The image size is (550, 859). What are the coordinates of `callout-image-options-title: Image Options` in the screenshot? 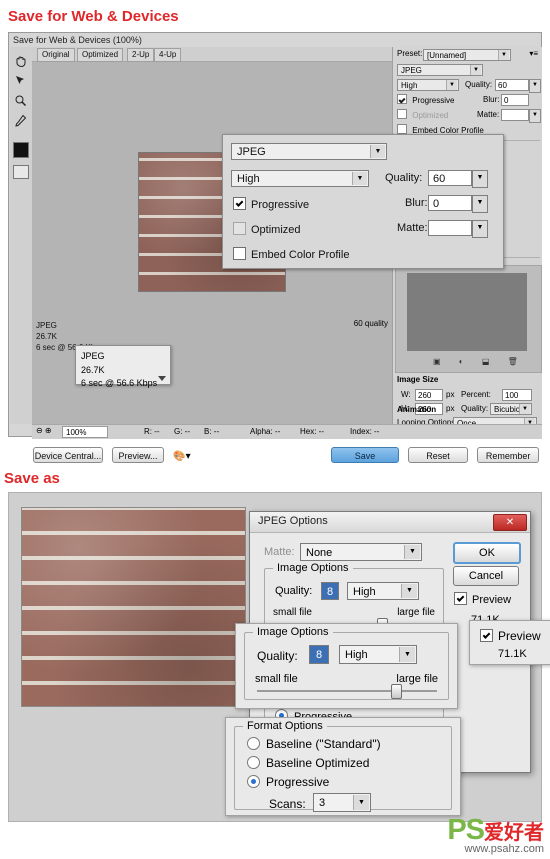 It's located at (293, 632).